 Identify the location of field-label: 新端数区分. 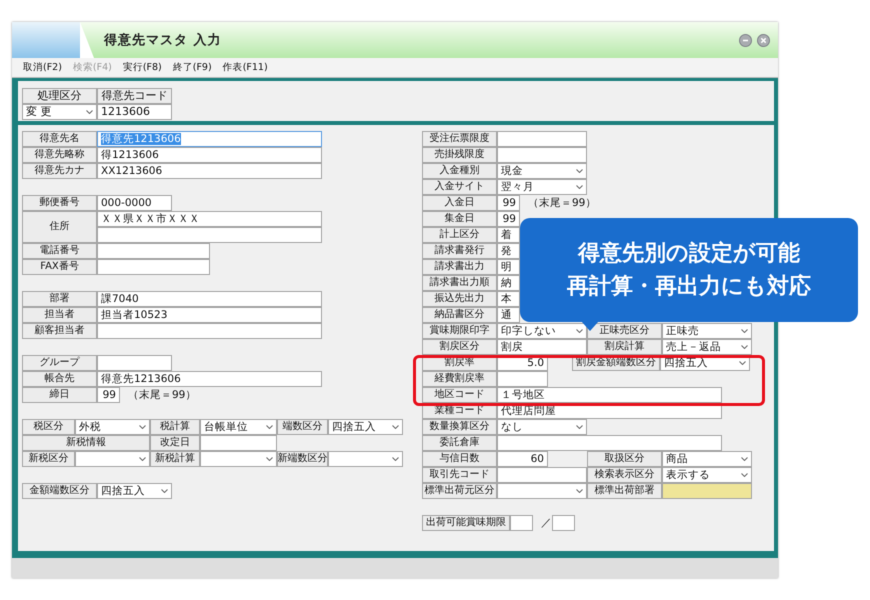
(302, 459).